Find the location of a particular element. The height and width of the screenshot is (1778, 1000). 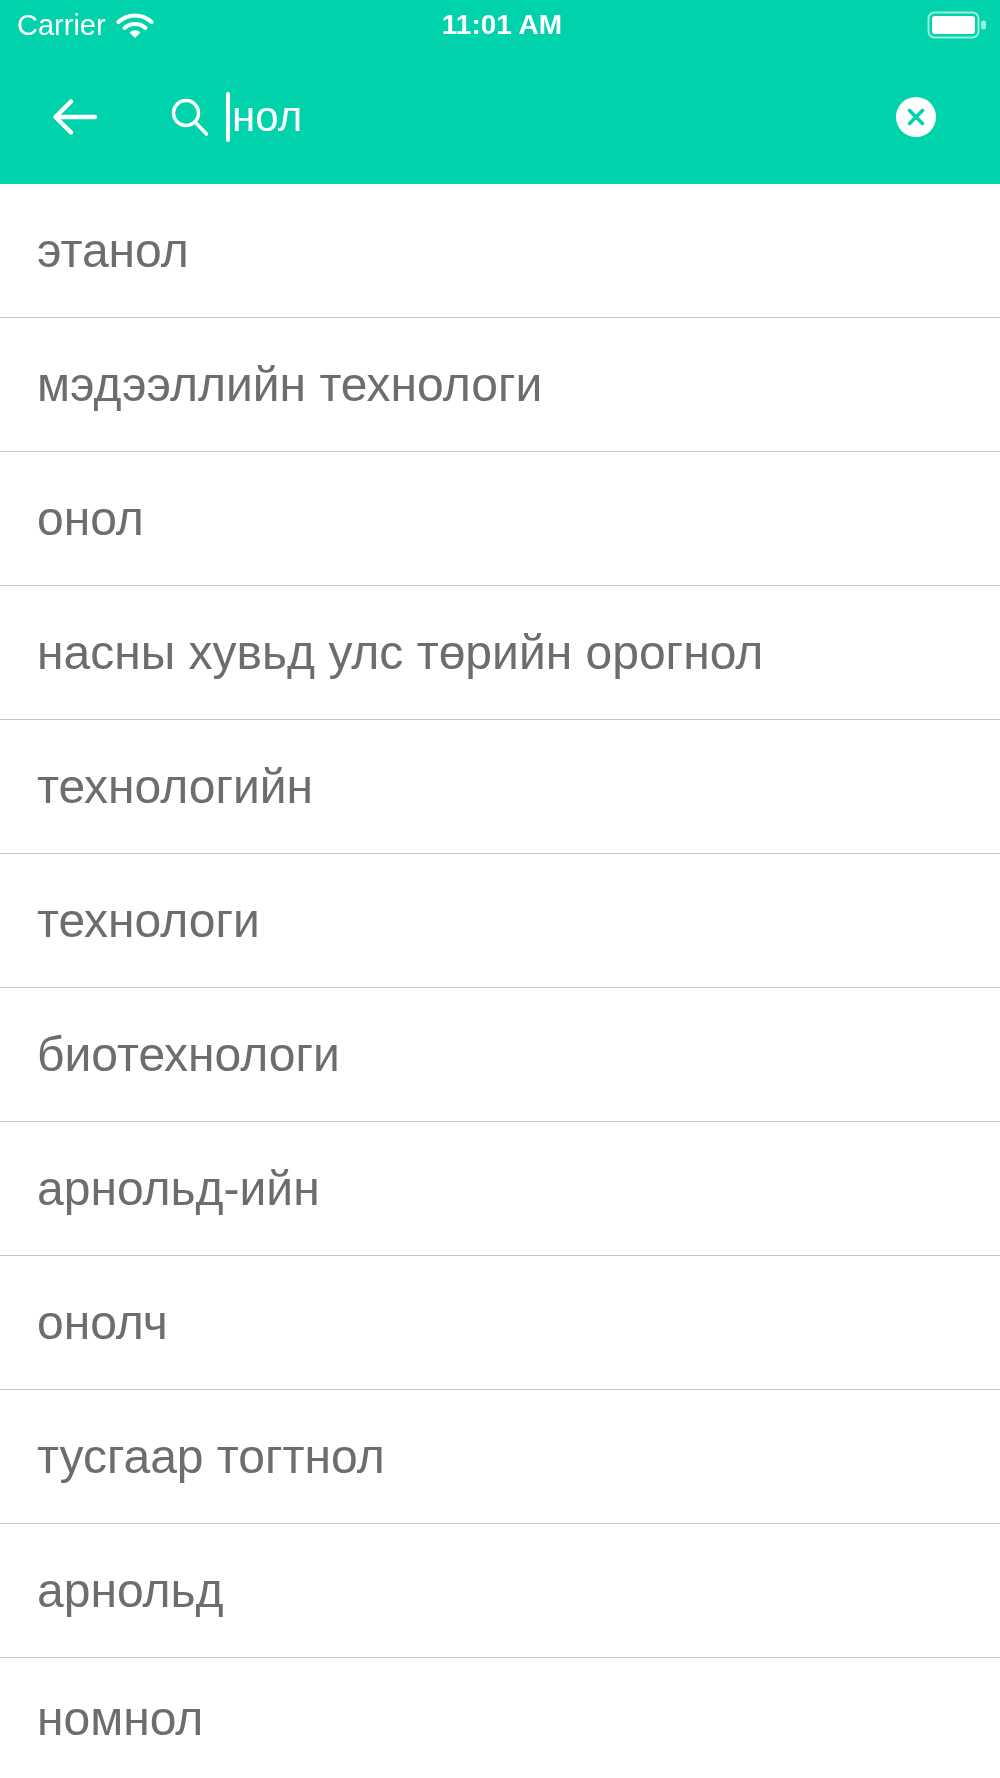

result-item: мэдээллийн технологи is located at coordinates (500, 385).